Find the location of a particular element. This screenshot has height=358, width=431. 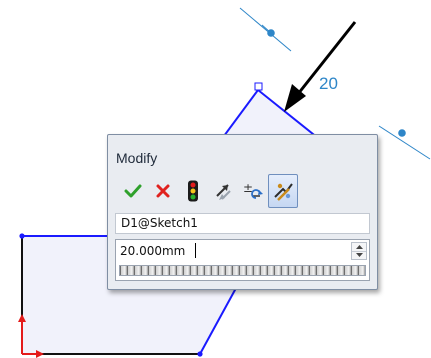

rebuild-traffic-light-icon is located at coordinates (193, 191).